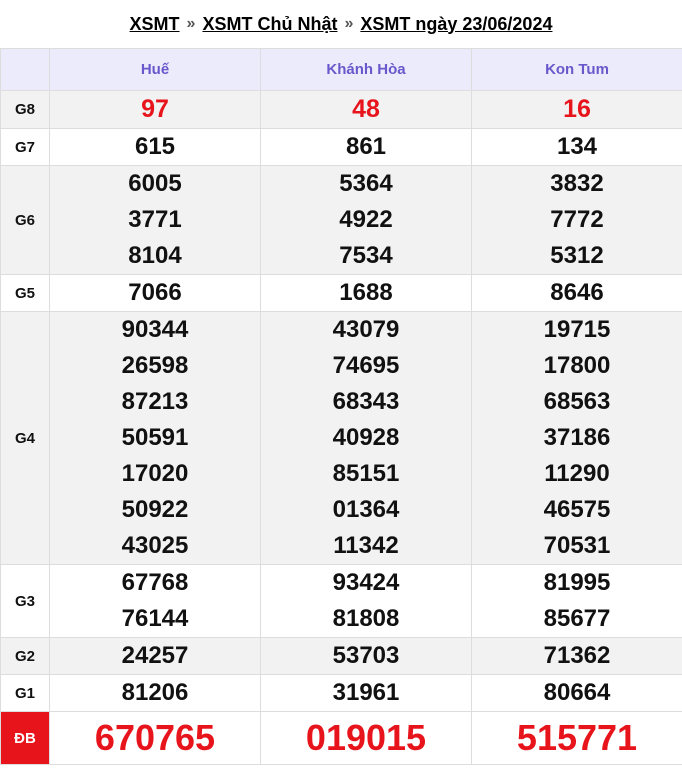 The height and width of the screenshot is (771, 682). I want to click on prize-number: 74695, so click(366, 365).